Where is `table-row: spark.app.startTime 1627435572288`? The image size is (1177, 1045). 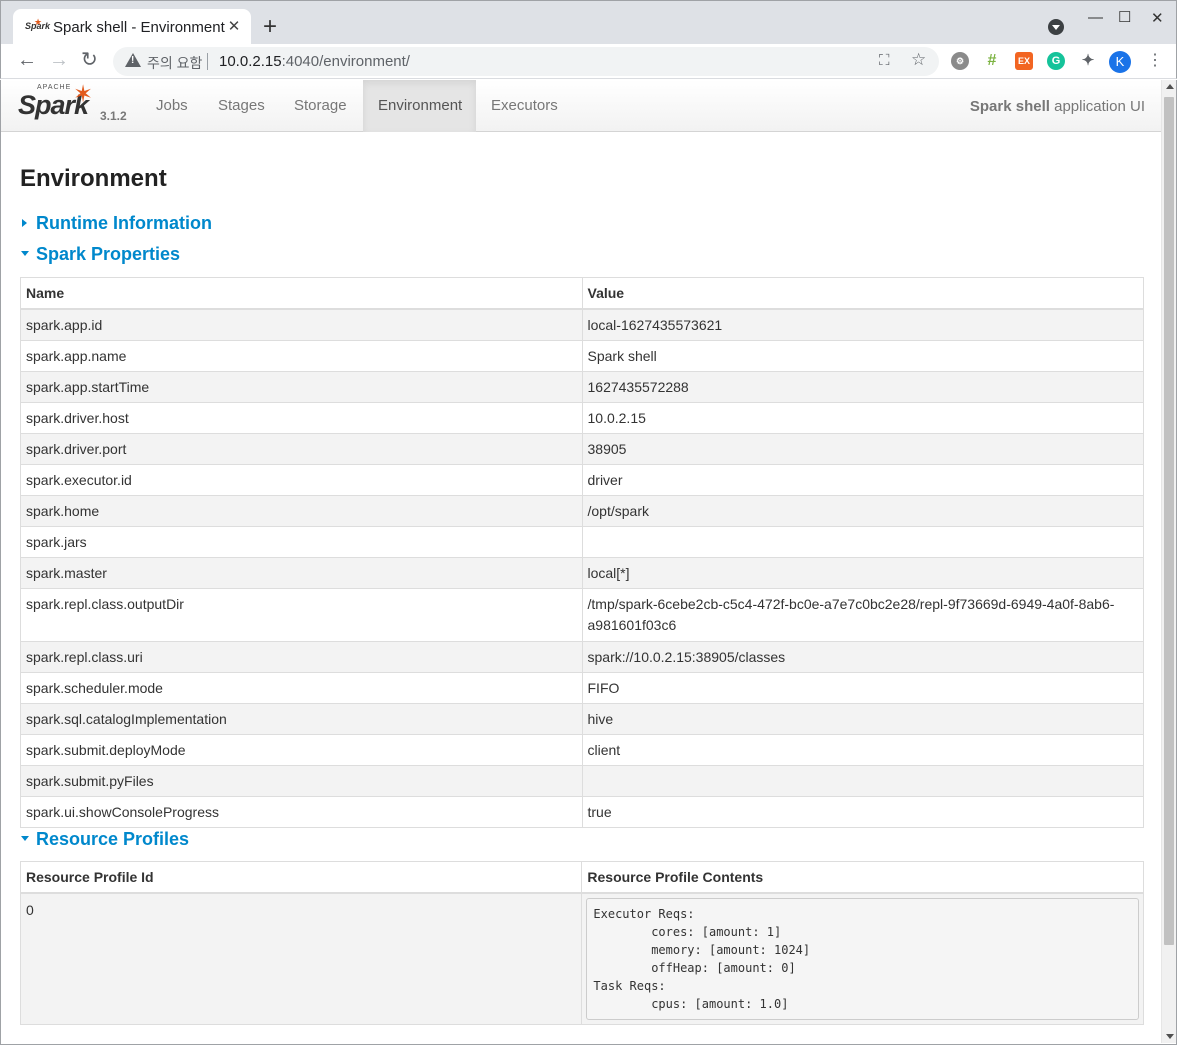
table-row: spark.app.startTime 1627435572288 is located at coordinates (582, 387).